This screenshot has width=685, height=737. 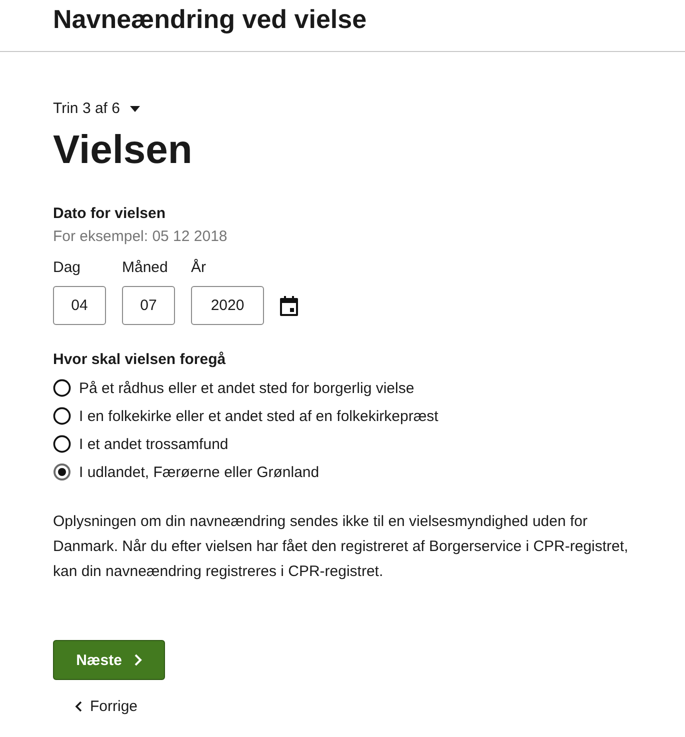 What do you see at coordinates (289, 306) in the screenshot?
I see `calendar-icon` at bounding box center [289, 306].